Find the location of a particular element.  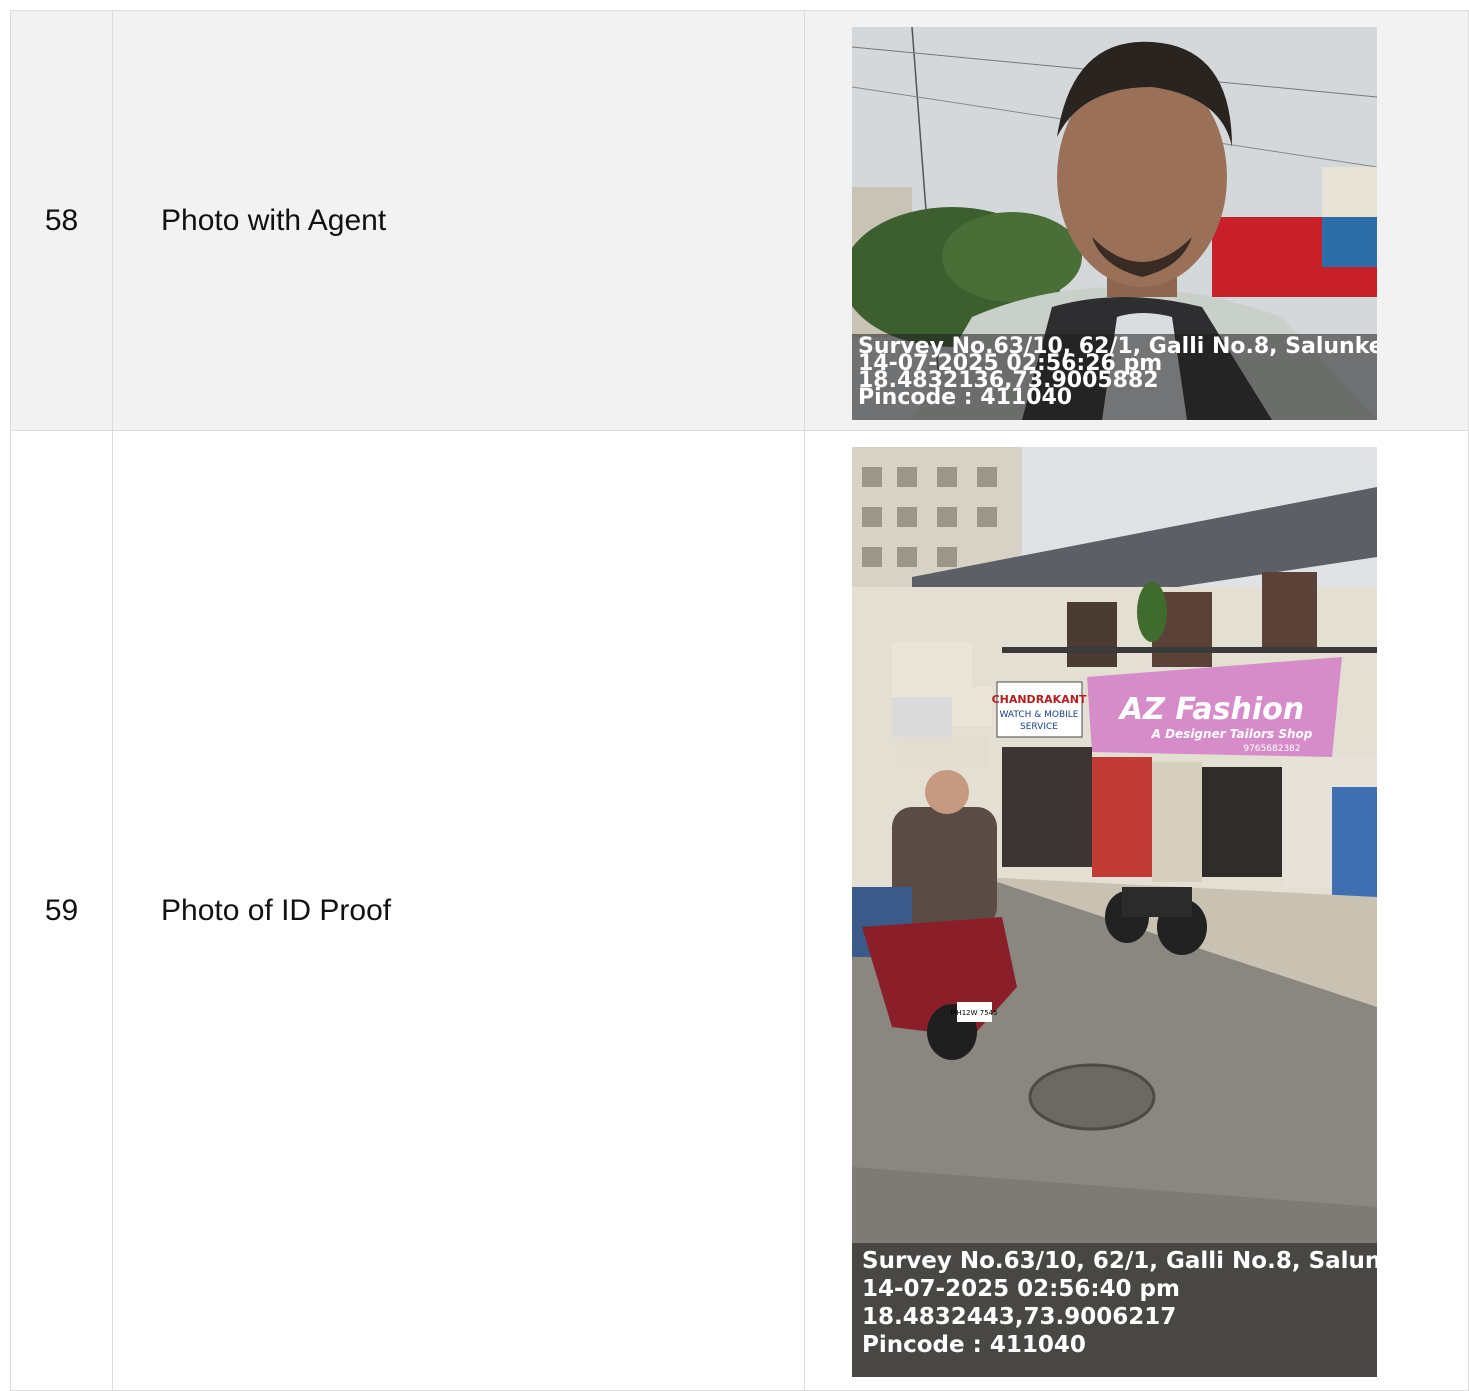

overlay-timestamp: 14-07-2025 02:56:40 pm is located at coordinates (1021, 1289).